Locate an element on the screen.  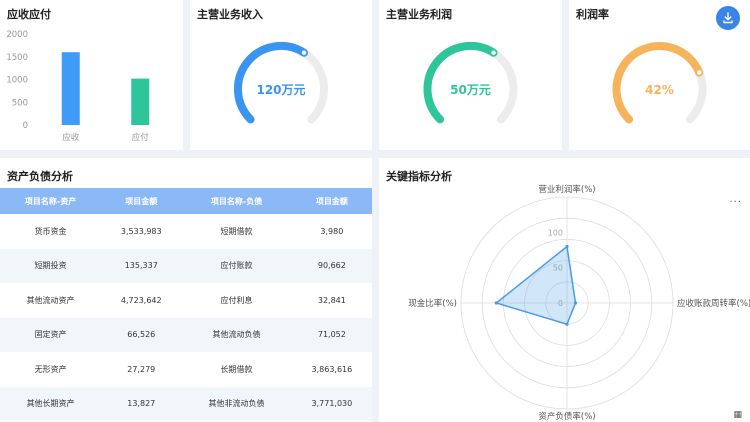
table-row: 其他长期资产 13,827 其他非流动负债 3,771,030 is located at coordinates (186, 403).